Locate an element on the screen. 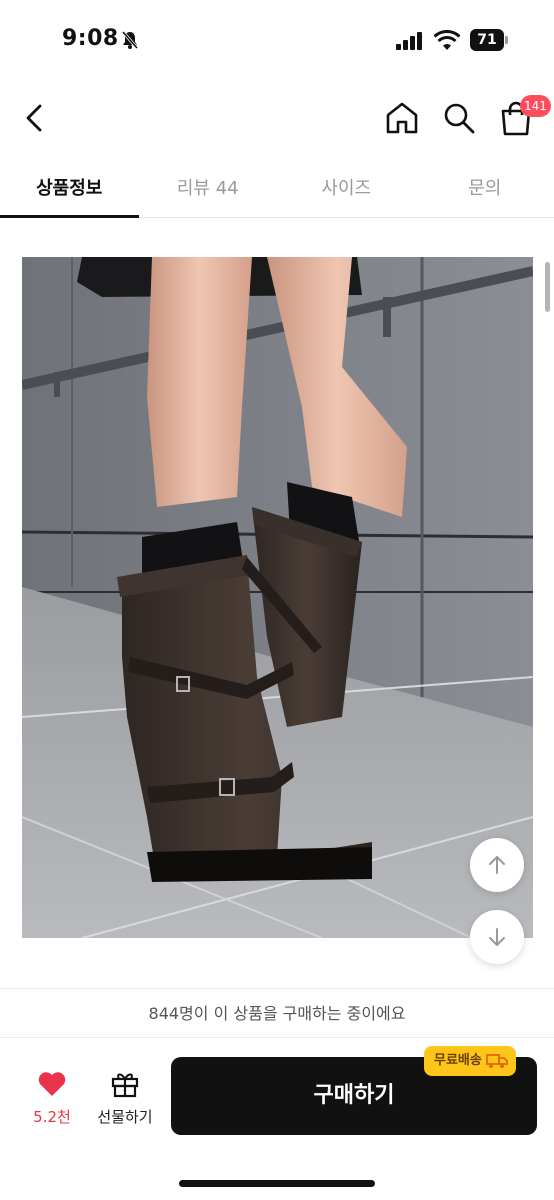 The height and width of the screenshot is (1200, 554). scroll-thumb is located at coordinates (547, 287).